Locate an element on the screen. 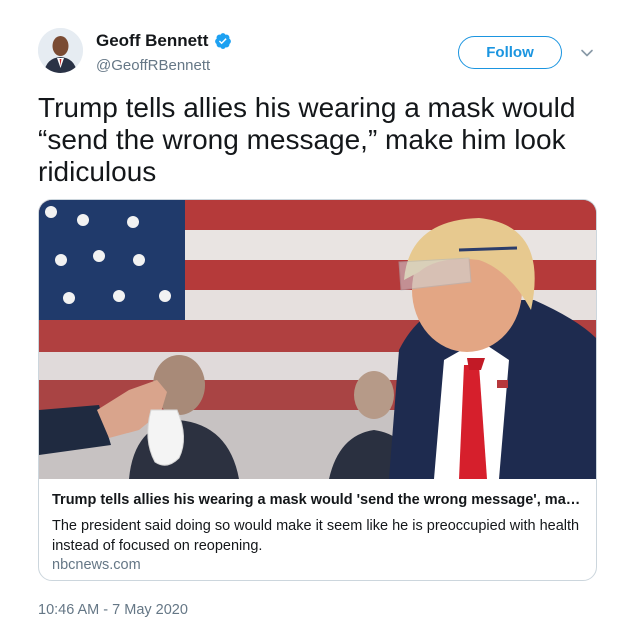  author-name-row: Geoff Bennett is located at coordinates (164, 41).